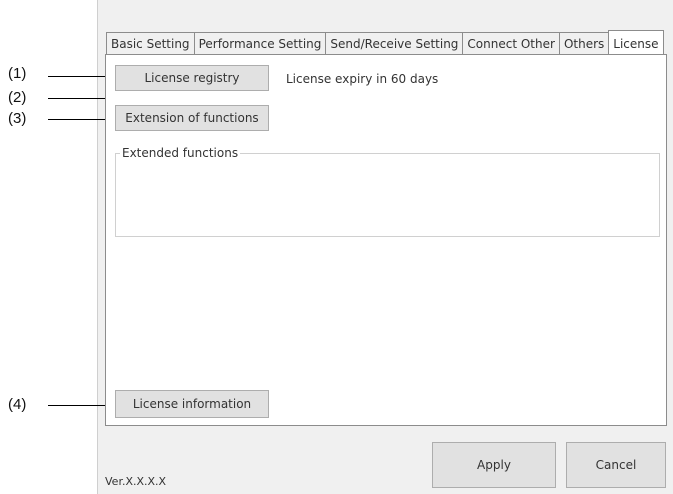 Image resolution: width=673 pixels, height=494 pixels. What do you see at coordinates (636, 42) in the screenshot?
I see `tab-license: License` at bounding box center [636, 42].